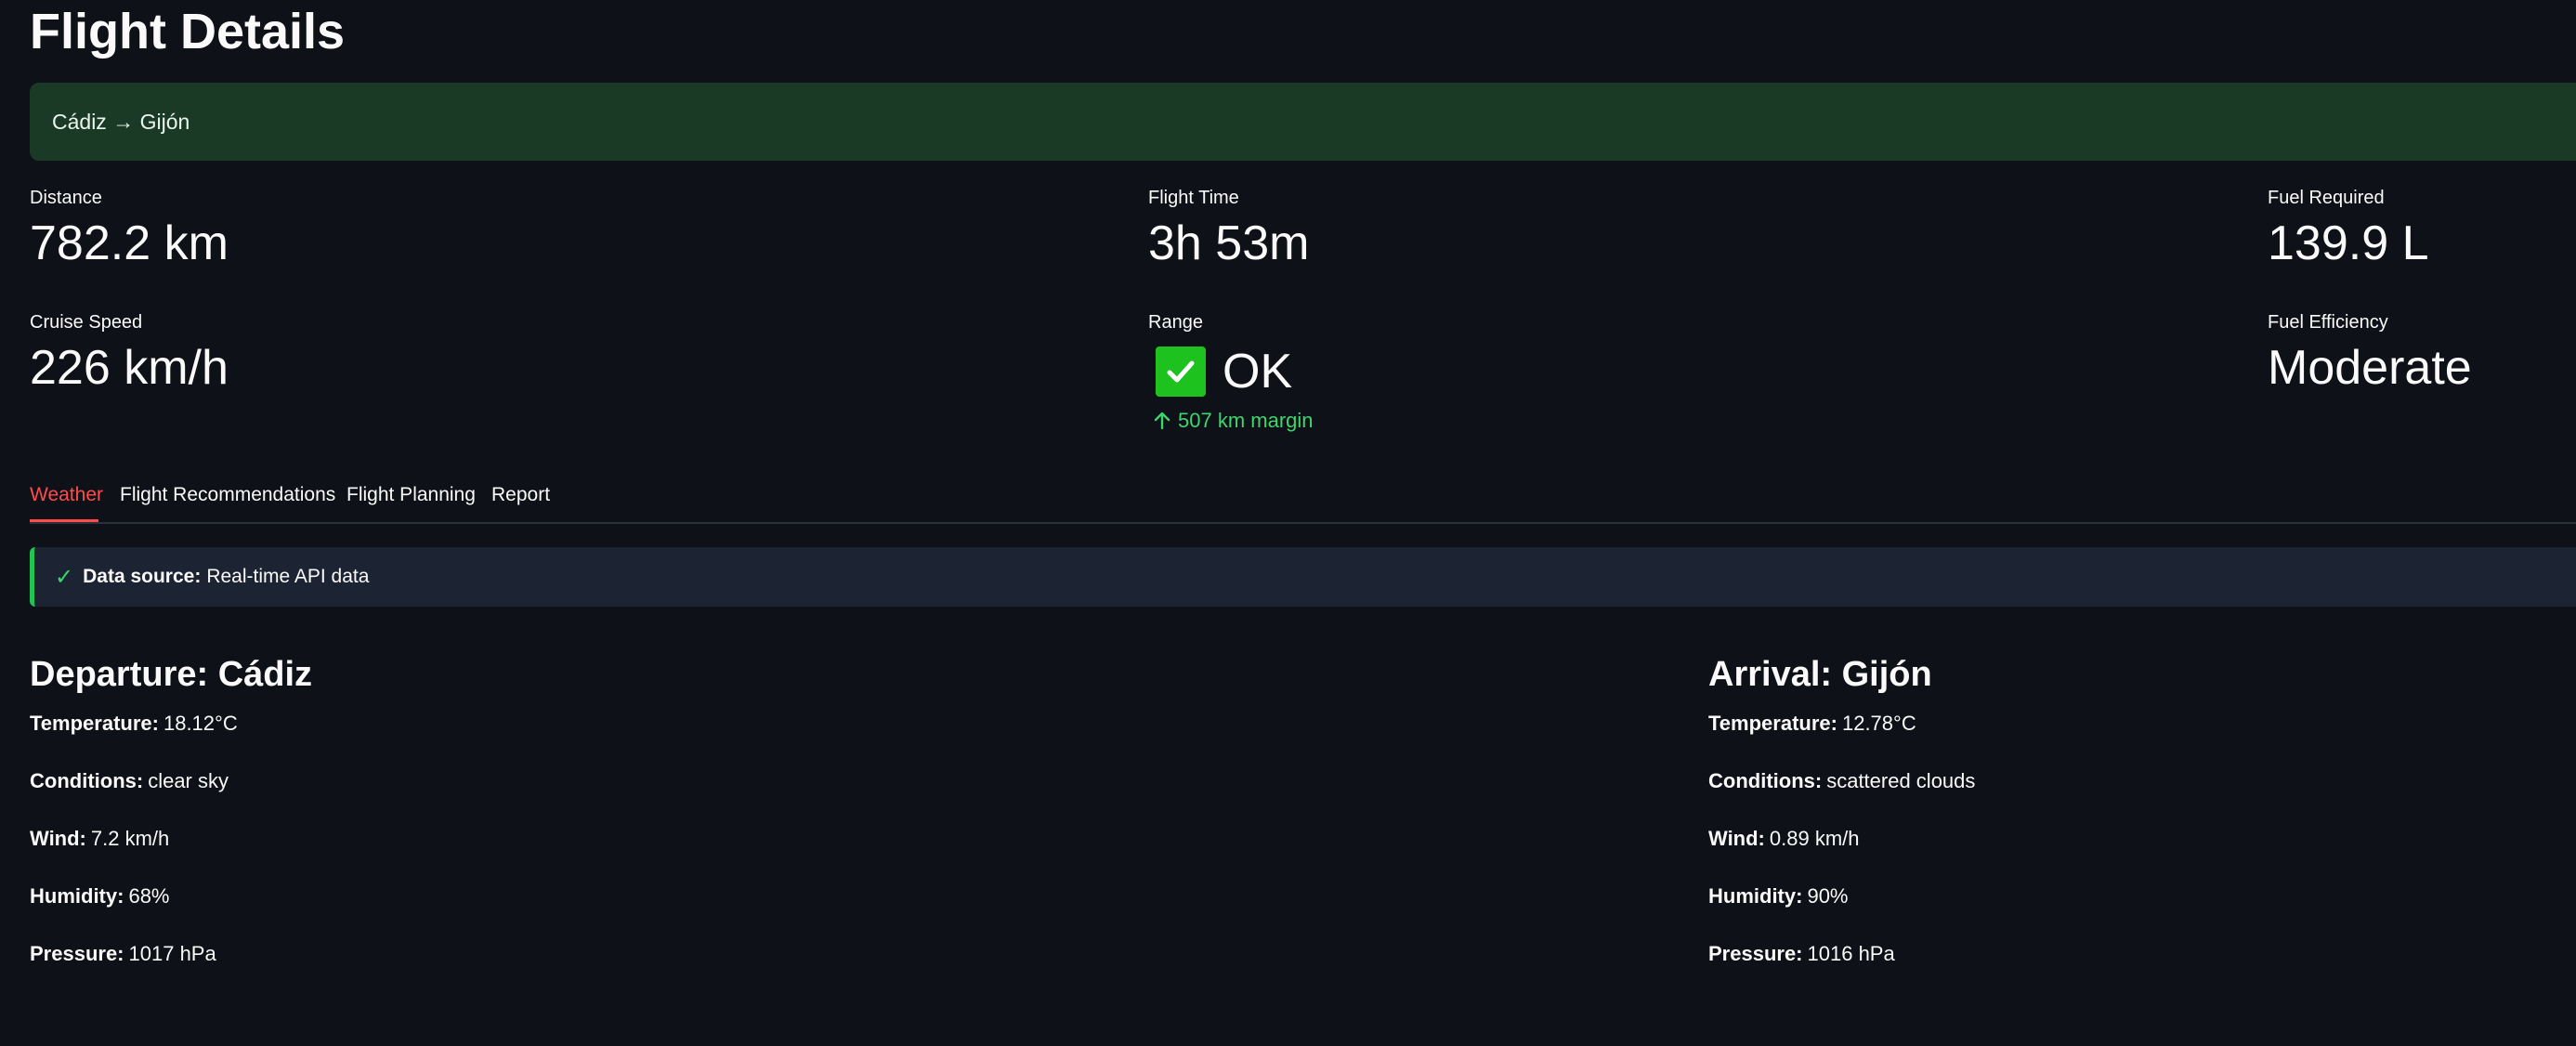 The height and width of the screenshot is (1046, 2576). Describe the element at coordinates (129, 243) in the screenshot. I see `metric-value: 782.2 km` at that location.